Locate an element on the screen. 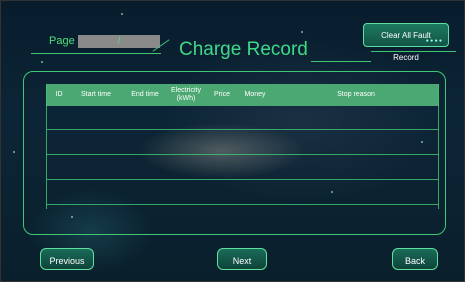 This screenshot has height=282, width=465. dots-decoration: ● ● ● ● is located at coordinates (433, 41).